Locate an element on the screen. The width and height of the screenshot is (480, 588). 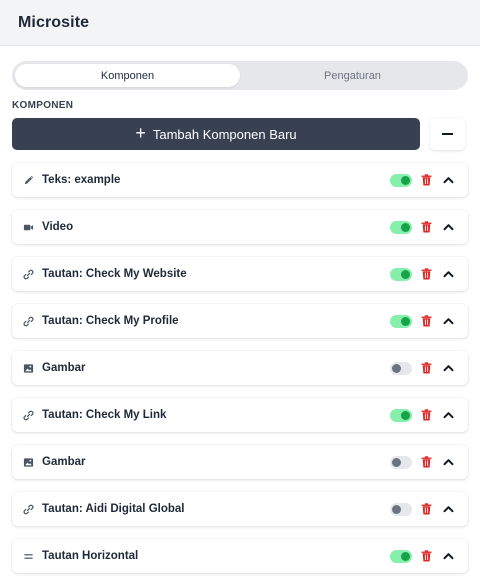
component-item: Tautan: Aidi Digital Global is located at coordinates (240, 509).